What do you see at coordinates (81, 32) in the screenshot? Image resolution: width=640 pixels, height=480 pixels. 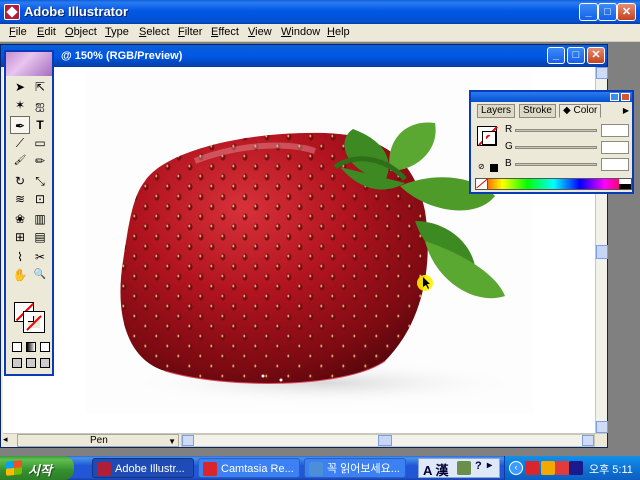 I see `menu-object: Object` at bounding box center [81, 32].